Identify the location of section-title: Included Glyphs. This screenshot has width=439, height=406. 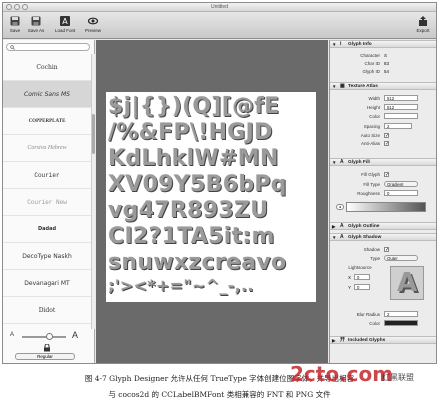
(367, 340).